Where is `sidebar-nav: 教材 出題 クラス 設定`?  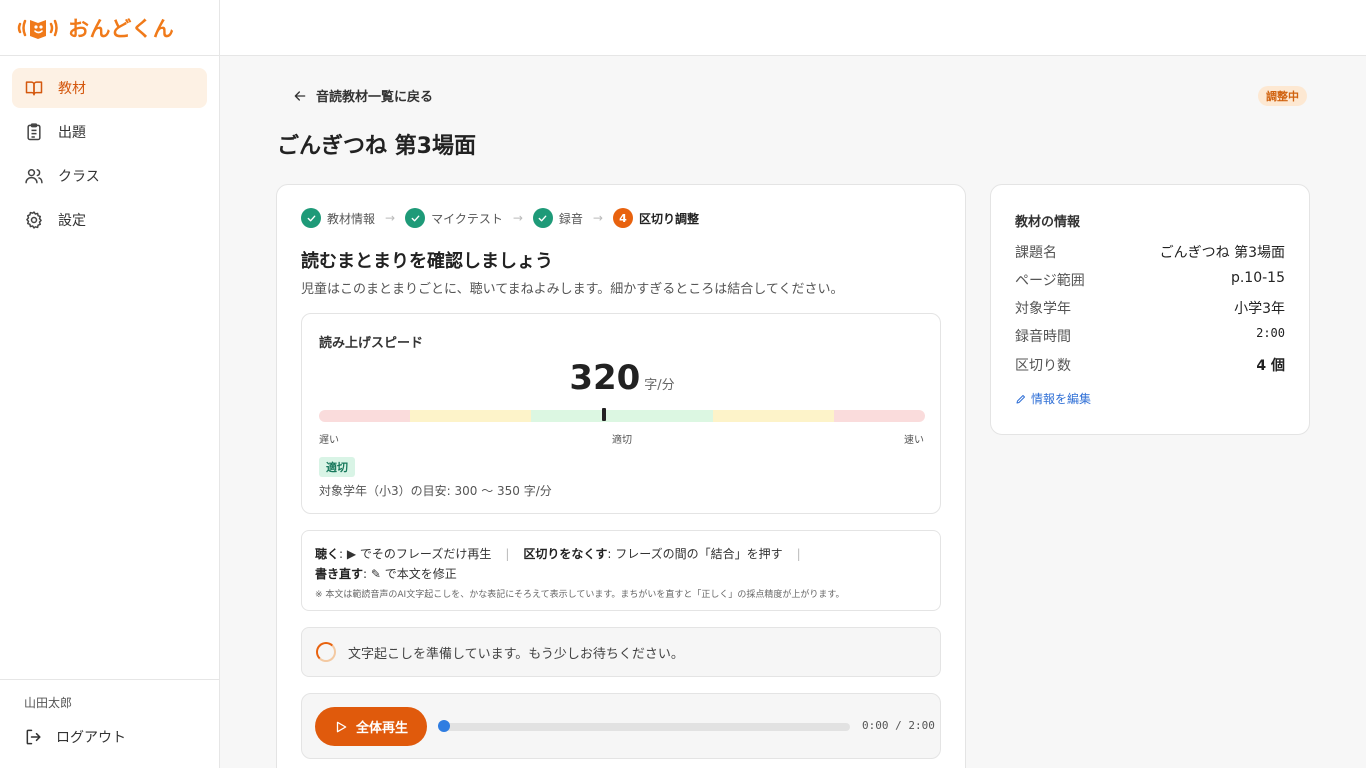
sidebar-nav: 教材 出題 クラス 設定 is located at coordinates (109, 156).